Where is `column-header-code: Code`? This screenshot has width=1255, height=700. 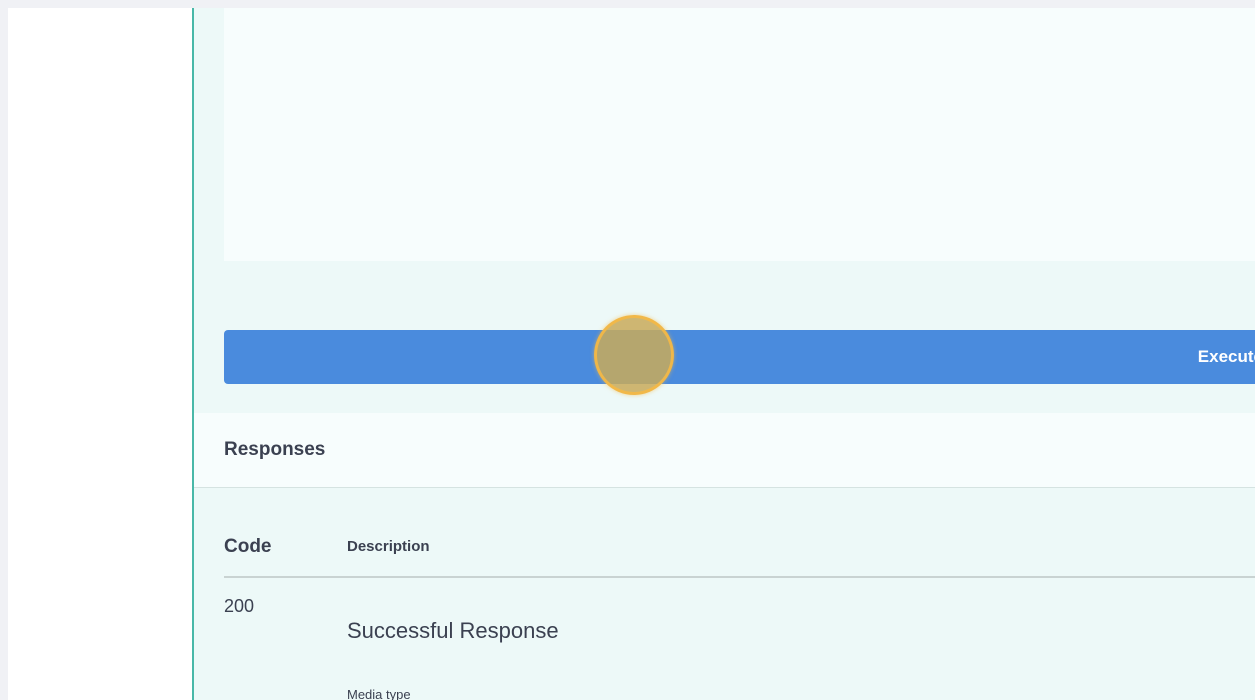 column-header-code: Code is located at coordinates (248, 546).